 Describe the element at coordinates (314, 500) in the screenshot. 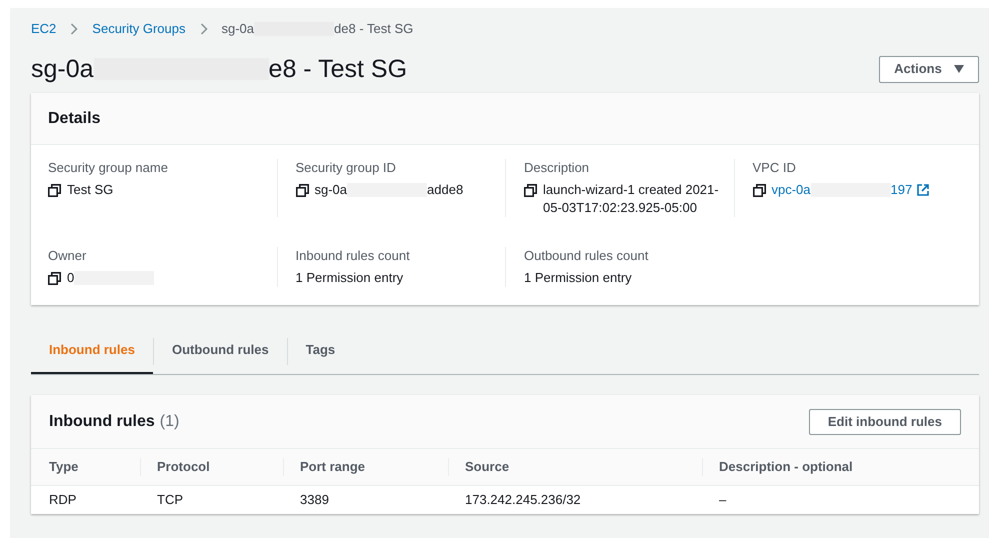

I see `table-cell: 3389` at that location.